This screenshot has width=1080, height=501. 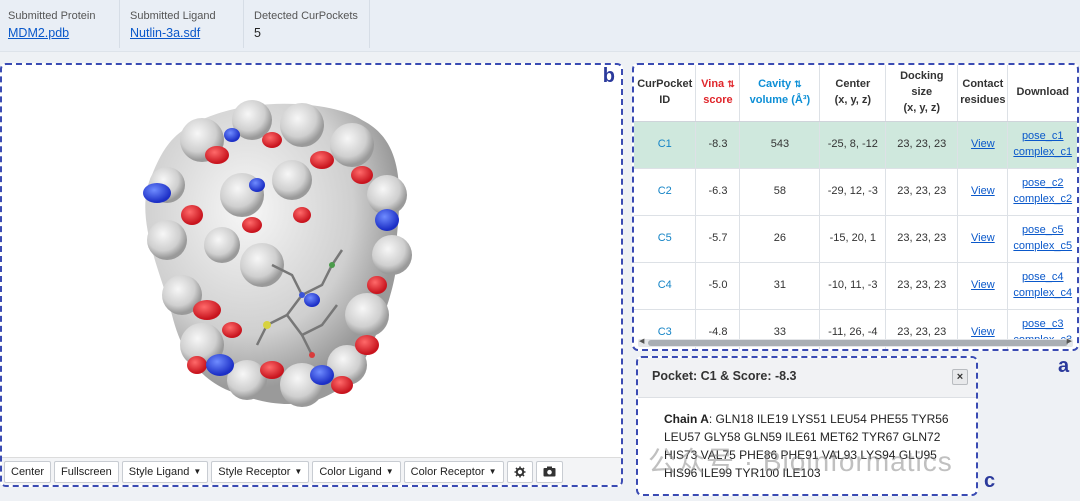 What do you see at coordinates (853, 93) in the screenshot?
I see `col-header-center: Center (x, y, z)` at bounding box center [853, 93].